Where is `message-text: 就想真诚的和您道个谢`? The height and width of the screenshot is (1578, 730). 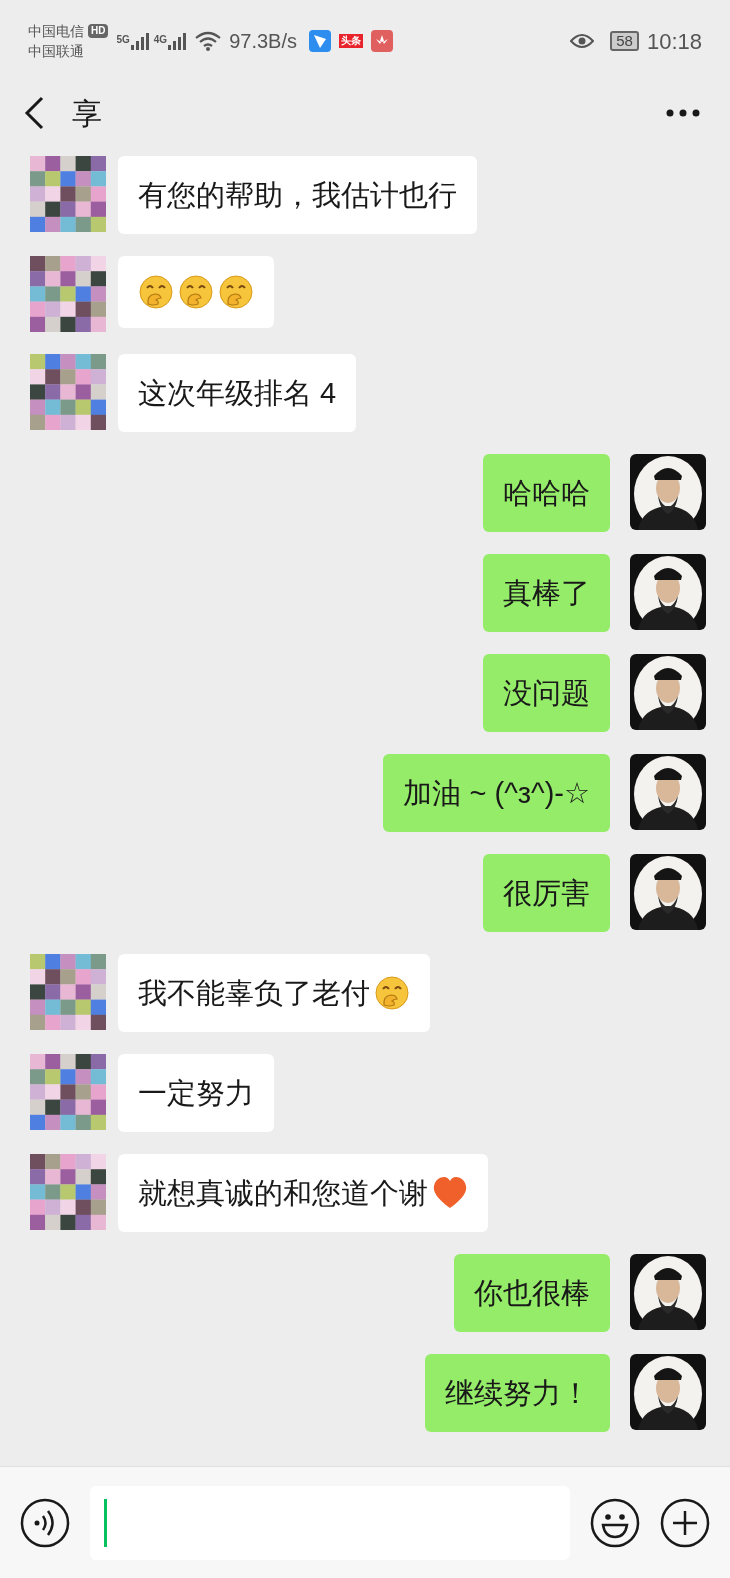 message-text: 就想真诚的和您道个谢 is located at coordinates (283, 1193).